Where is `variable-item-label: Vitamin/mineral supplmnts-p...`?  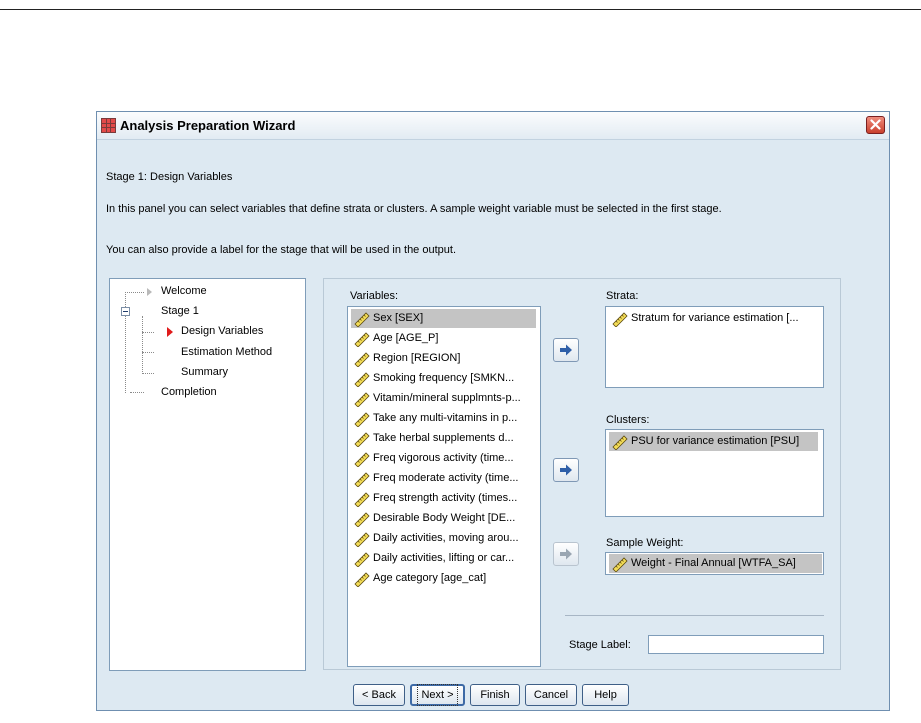 variable-item-label: Vitamin/mineral supplmnts-p... is located at coordinates (447, 398).